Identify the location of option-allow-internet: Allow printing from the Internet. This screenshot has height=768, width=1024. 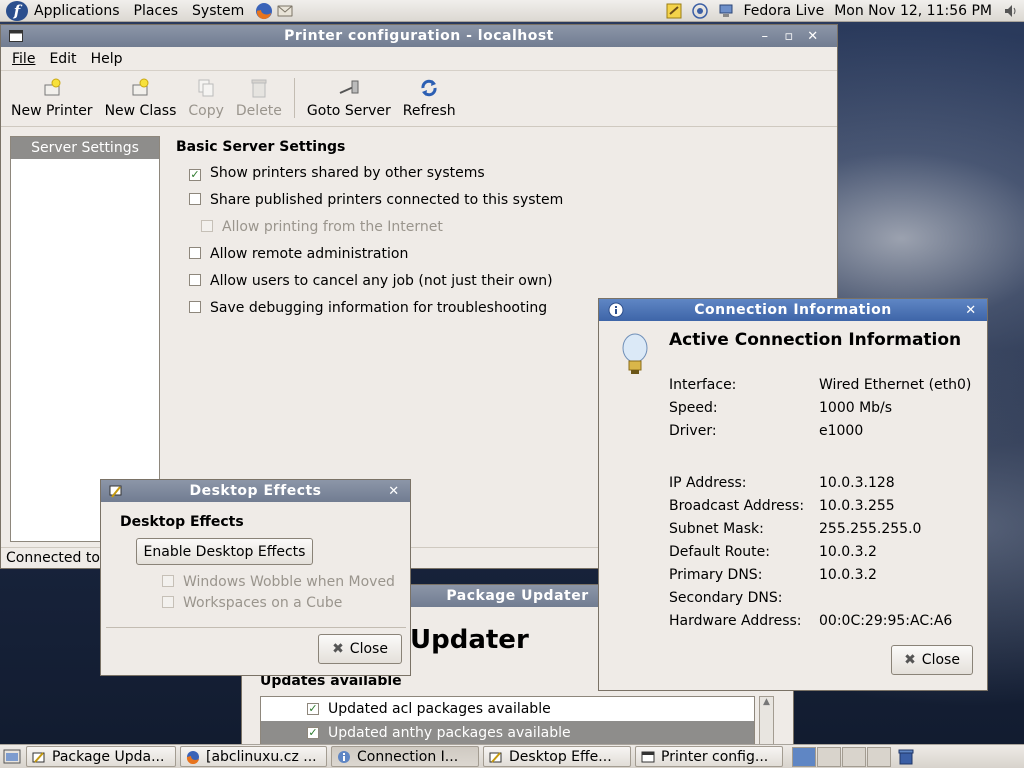
(322, 227).